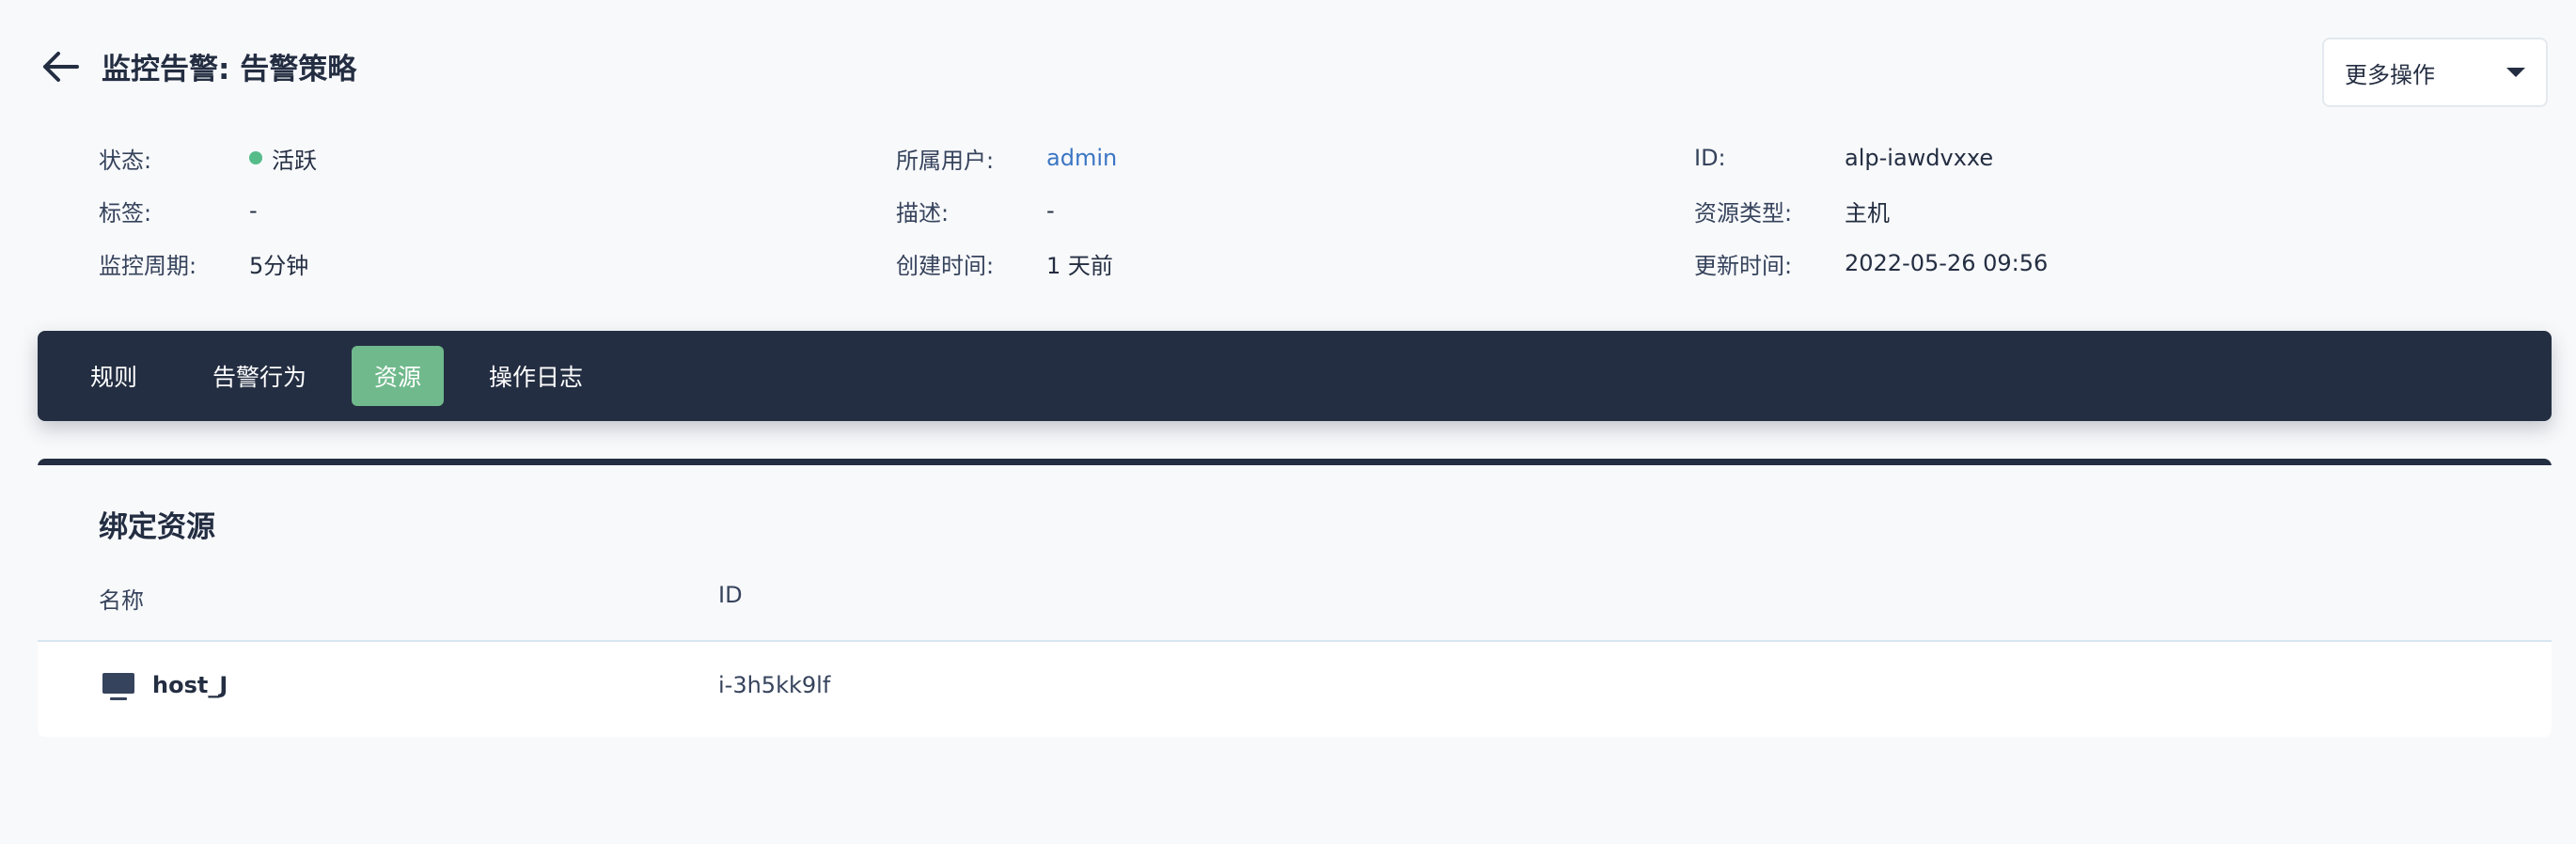  Describe the element at coordinates (731, 595) in the screenshot. I see `column-header-id: ID` at that location.